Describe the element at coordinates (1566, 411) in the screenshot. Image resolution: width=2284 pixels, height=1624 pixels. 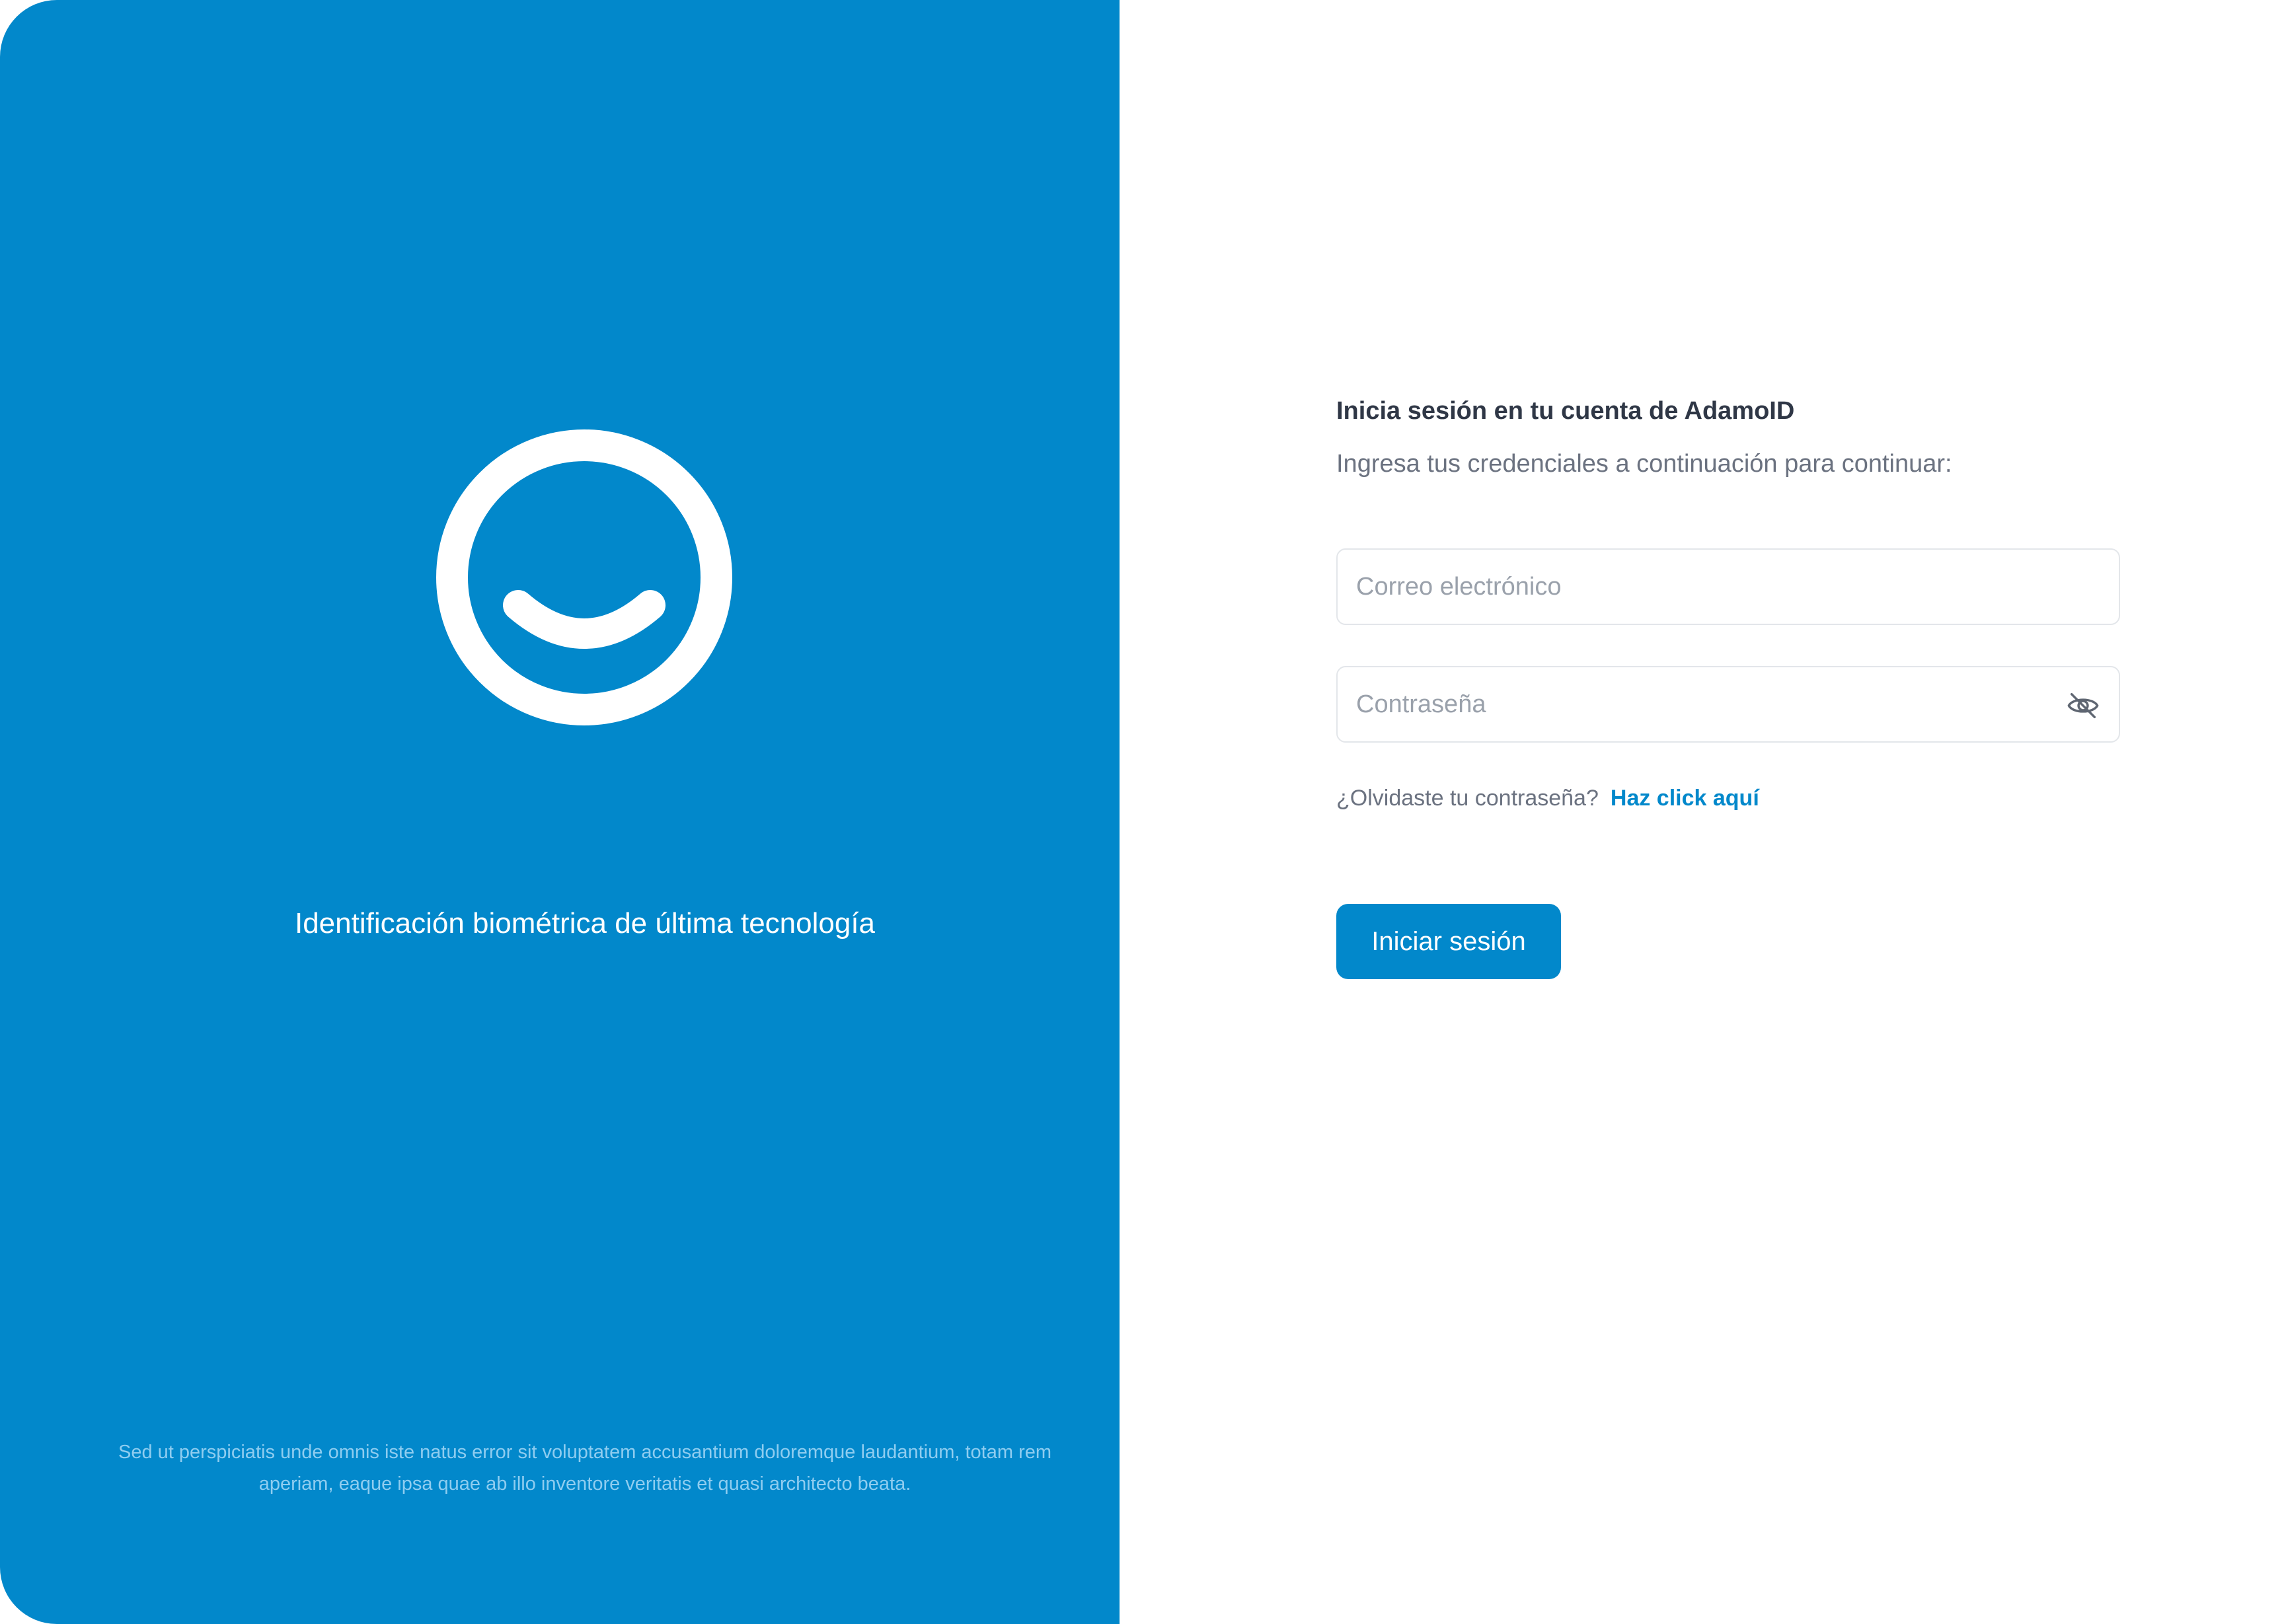
I see `login-title: Inicia sesión en tu cuenta de AdamoID` at that location.